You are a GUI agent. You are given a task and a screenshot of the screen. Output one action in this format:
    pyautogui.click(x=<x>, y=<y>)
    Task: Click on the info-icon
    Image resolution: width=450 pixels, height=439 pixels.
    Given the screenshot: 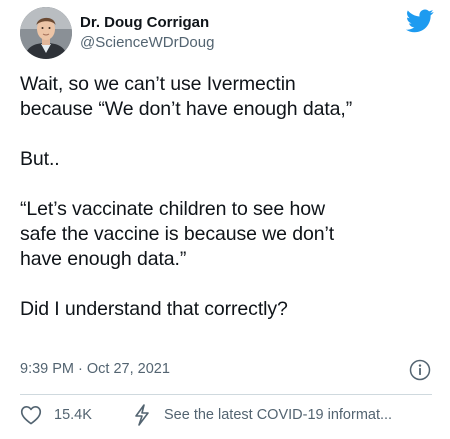 What is the action you would take?
    pyautogui.click(x=420, y=370)
    